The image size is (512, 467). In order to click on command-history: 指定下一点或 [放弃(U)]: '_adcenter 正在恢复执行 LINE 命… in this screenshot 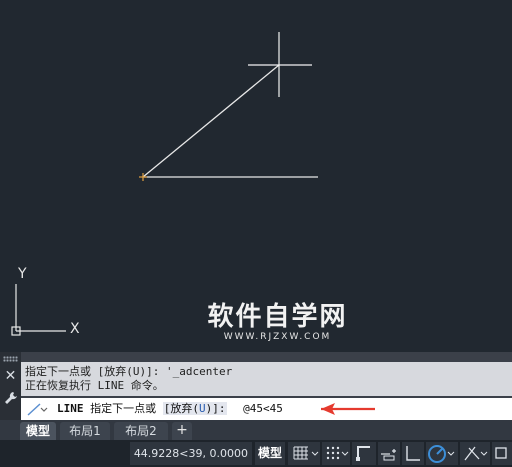, I will do `click(266, 379)`.